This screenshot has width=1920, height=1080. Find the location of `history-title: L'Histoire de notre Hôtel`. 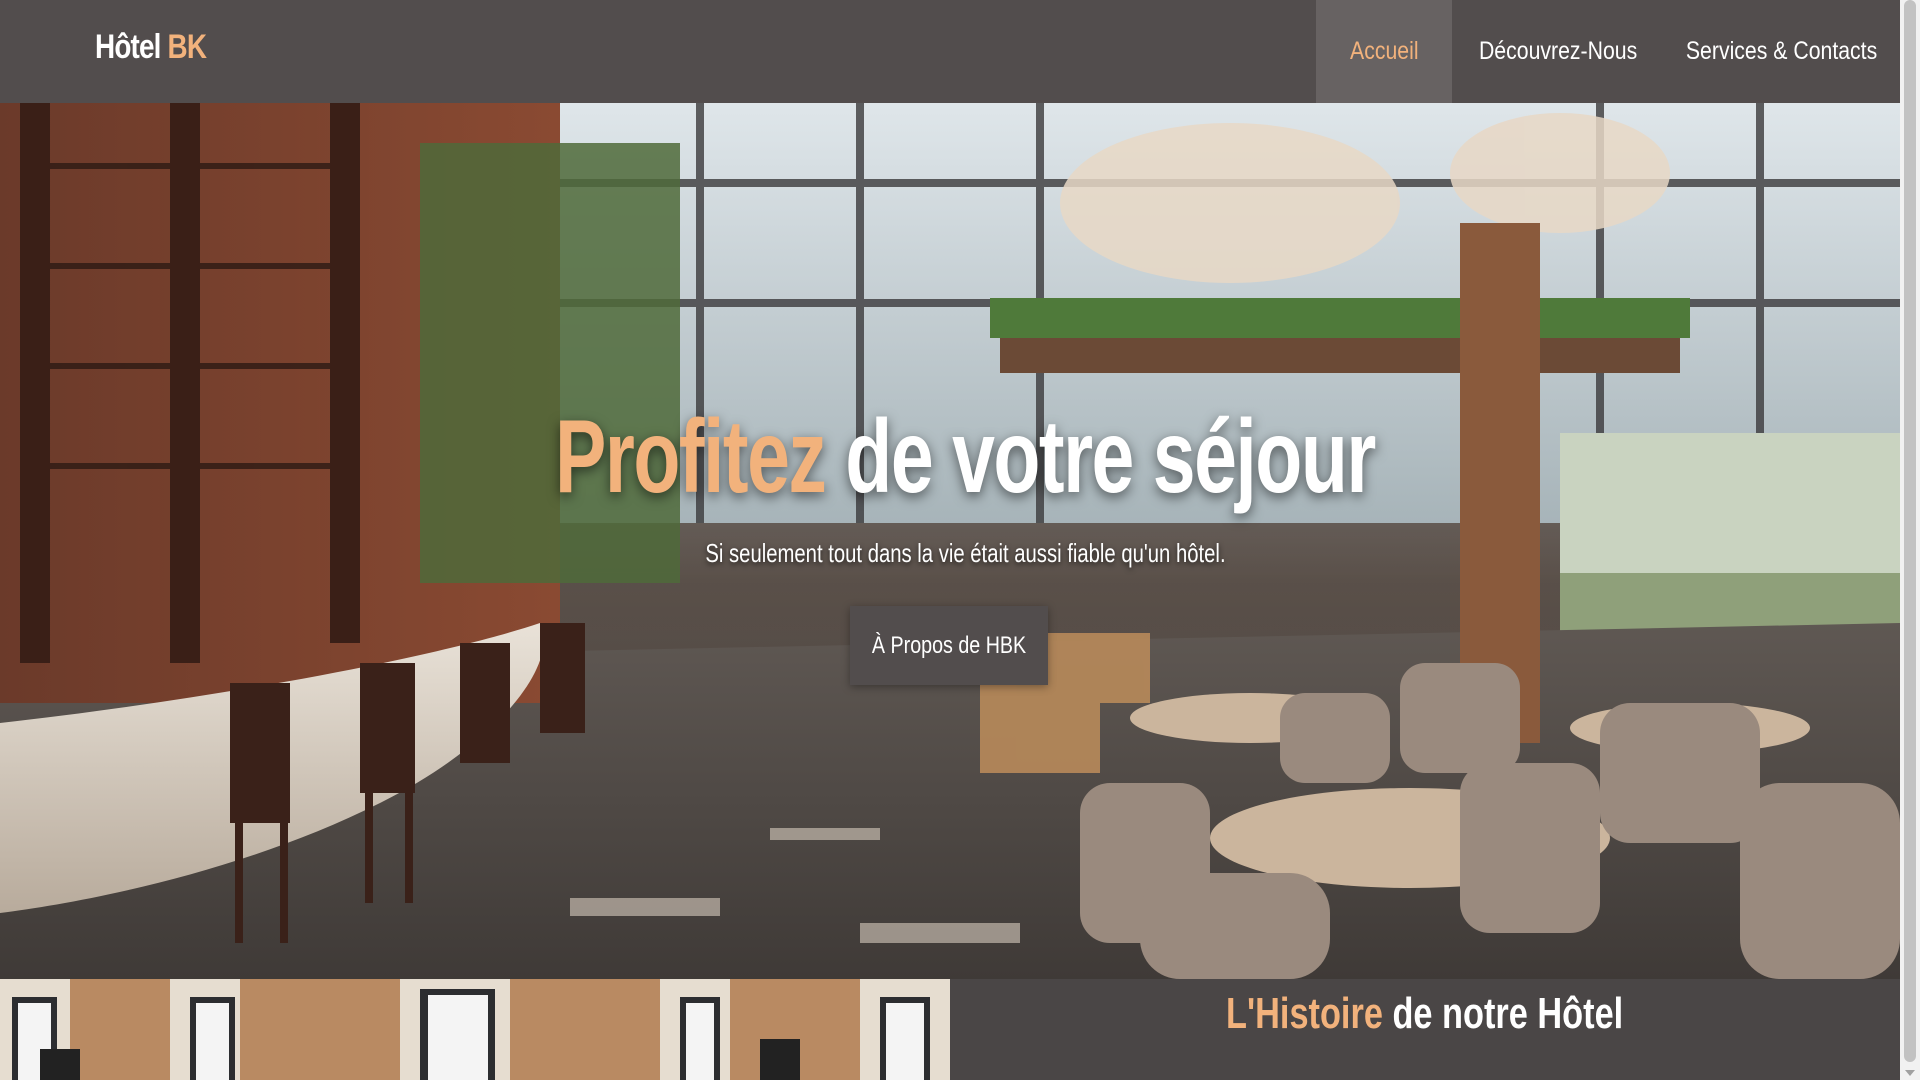

history-title: L'Histoire de notre Hôtel is located at coordinates (1425, 1014).